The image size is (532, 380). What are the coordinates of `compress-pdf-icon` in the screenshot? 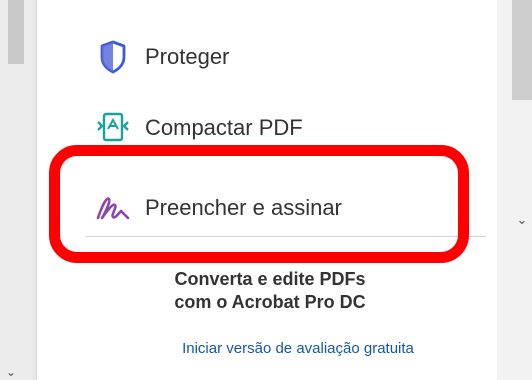 It's located at (113, 128).